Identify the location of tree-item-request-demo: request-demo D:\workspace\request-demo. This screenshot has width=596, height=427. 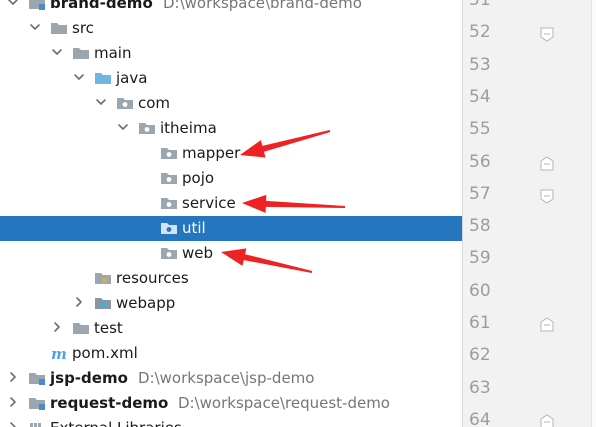
(231, 403).